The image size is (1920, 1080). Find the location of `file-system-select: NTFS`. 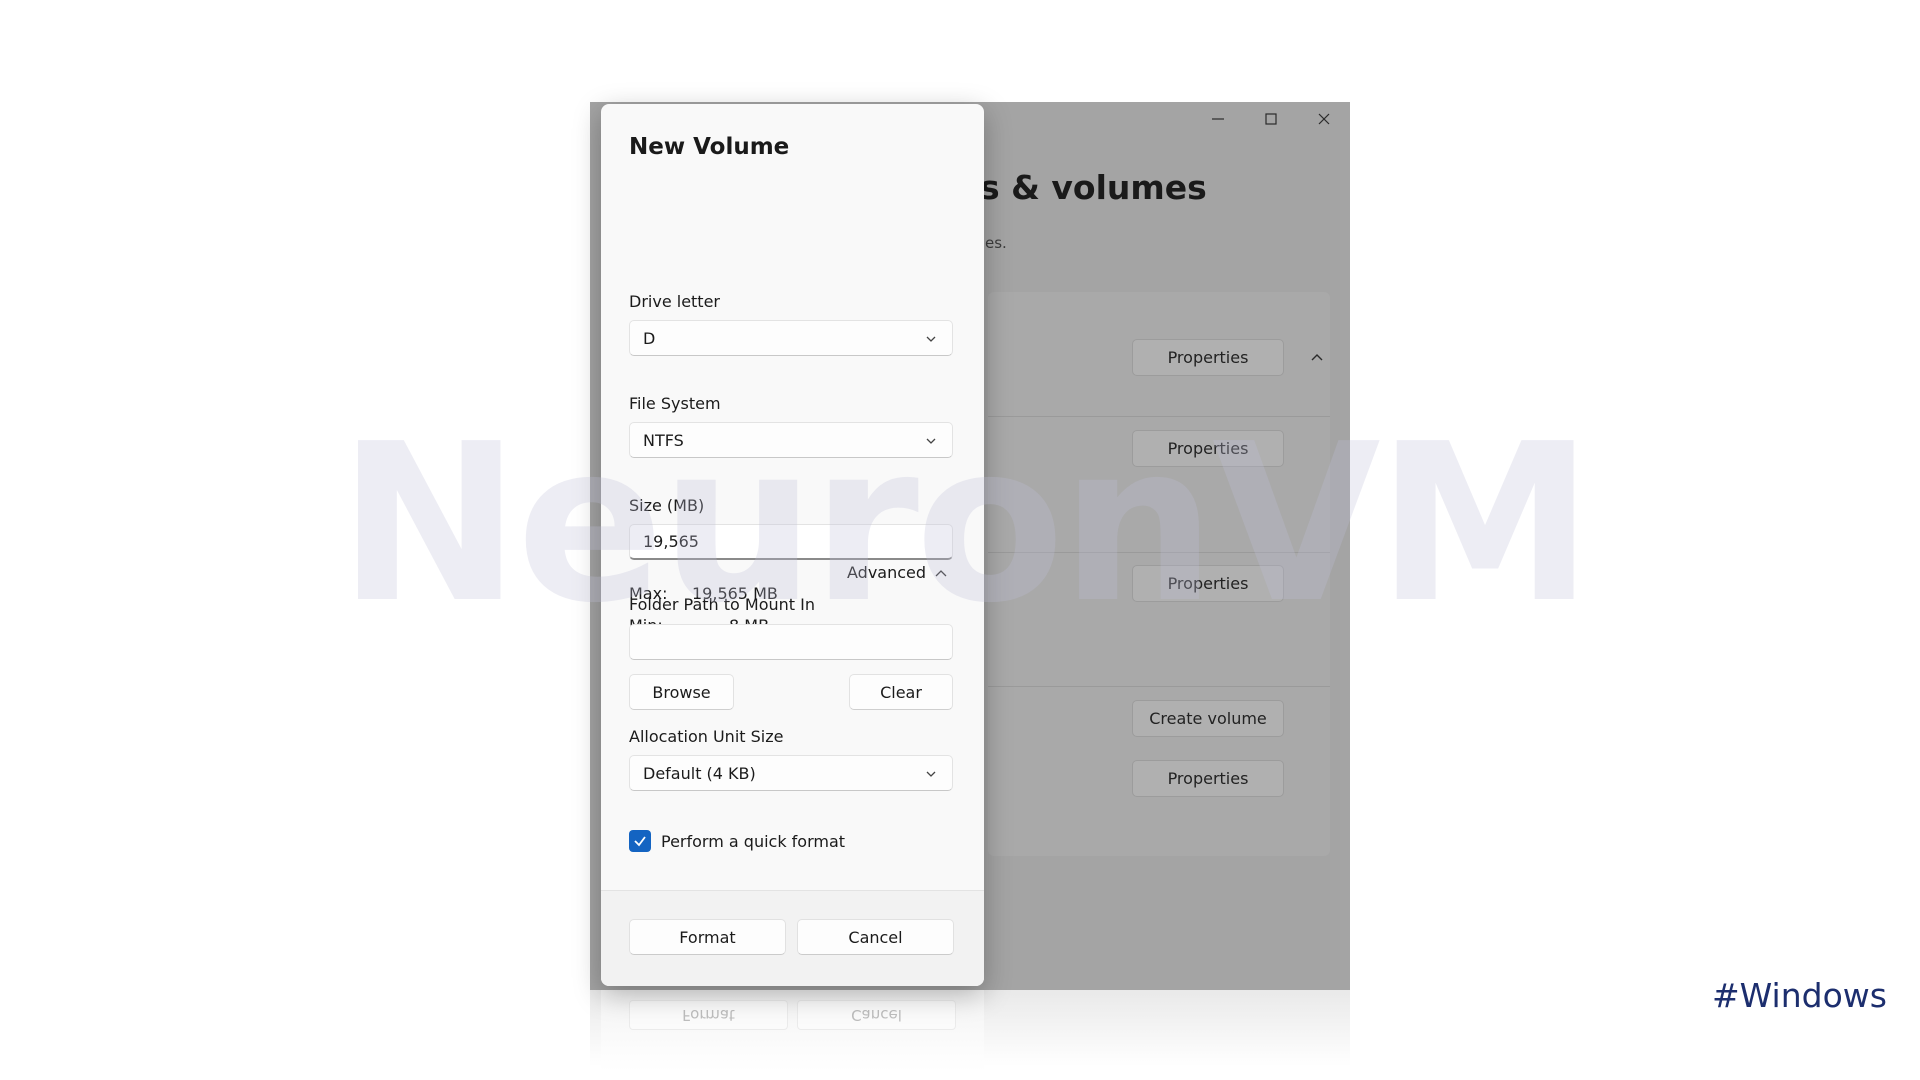

file-system-select: NTFS is located at coordinates (791, 440).